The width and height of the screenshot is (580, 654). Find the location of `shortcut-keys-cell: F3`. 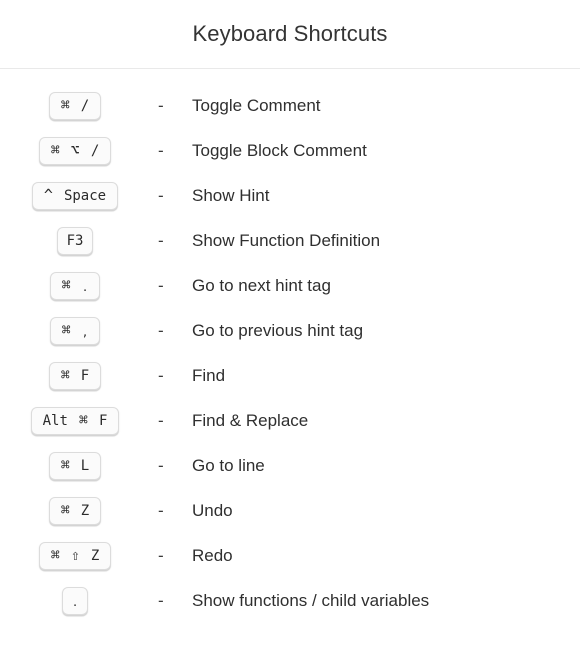

shortcut-keys-cell: F3 is located at coordinates (75, 240).